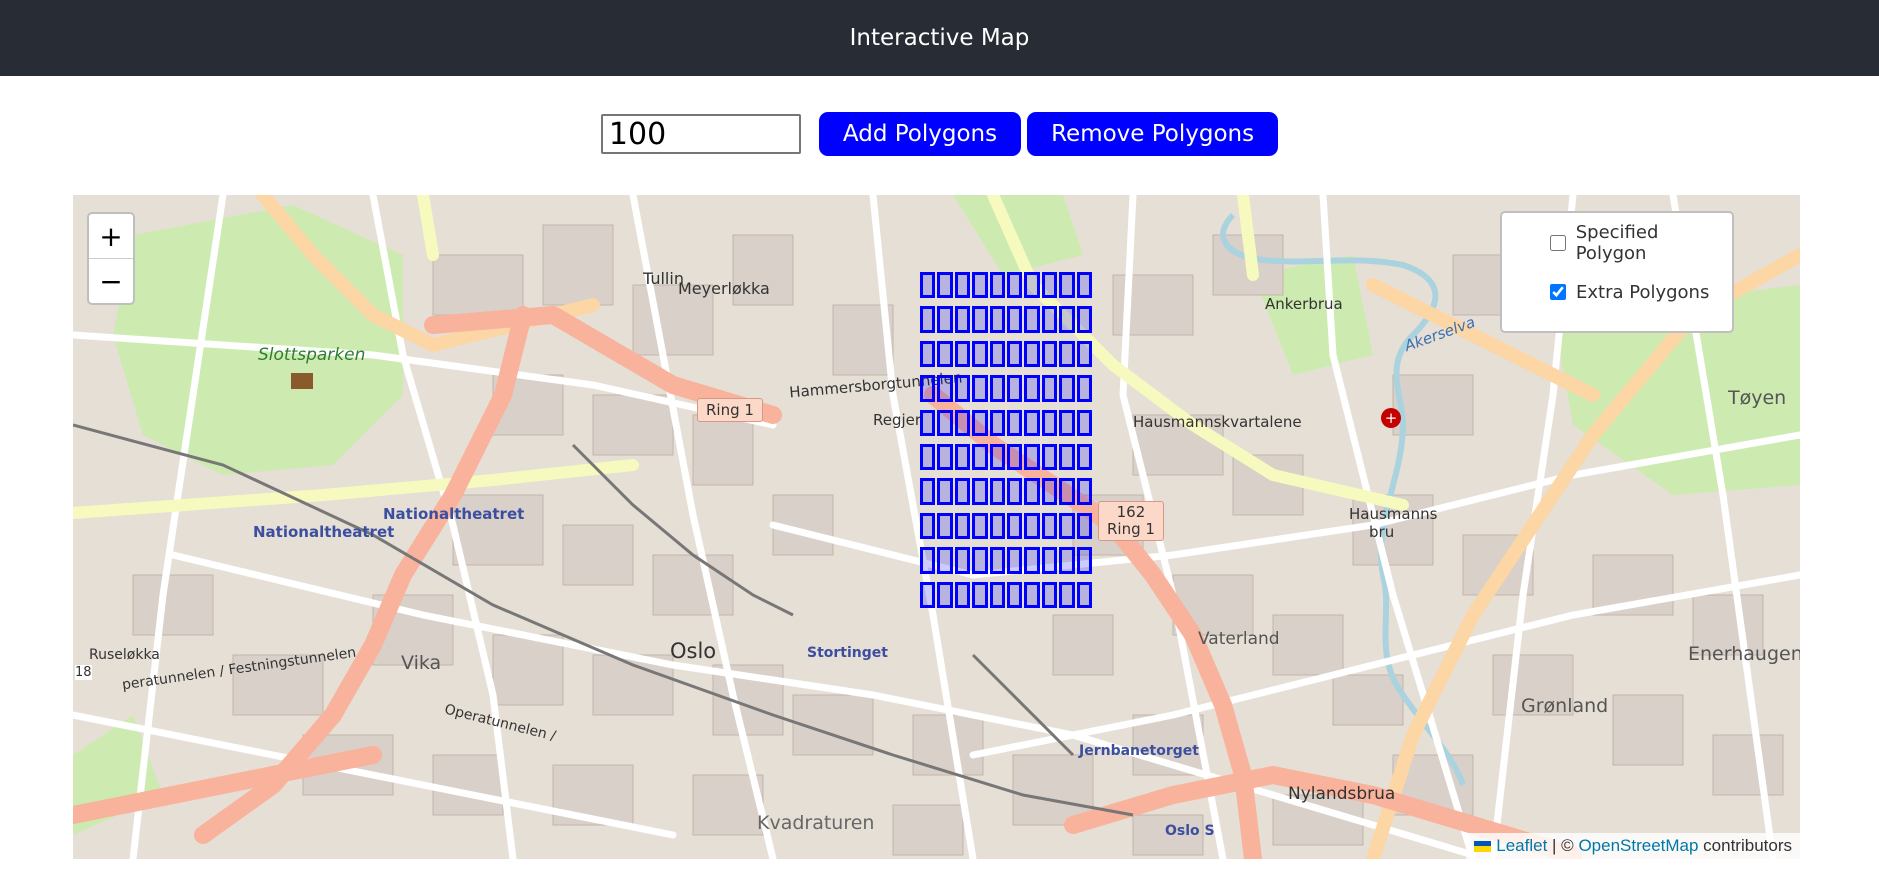 This screenshot has height=875, width=1879. I want to click on remove-polygons-button: Remove Polygons, so click(1153, 134).